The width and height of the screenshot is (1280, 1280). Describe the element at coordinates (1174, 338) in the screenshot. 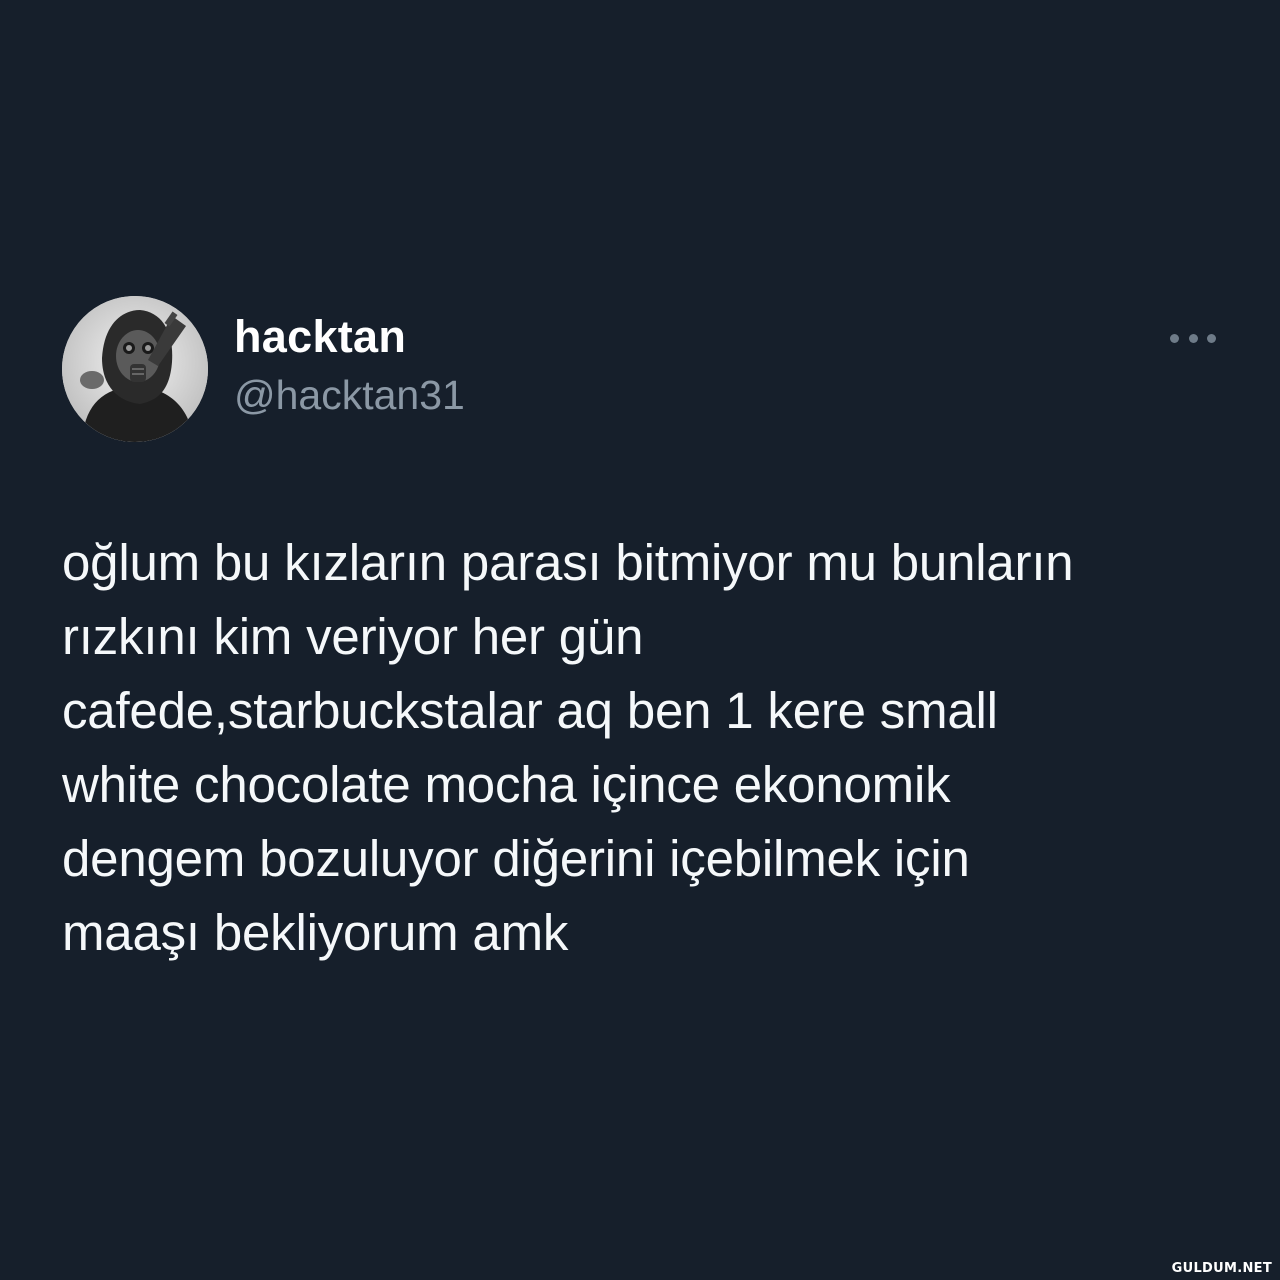

I see `more-horizontal-icon` at that location.